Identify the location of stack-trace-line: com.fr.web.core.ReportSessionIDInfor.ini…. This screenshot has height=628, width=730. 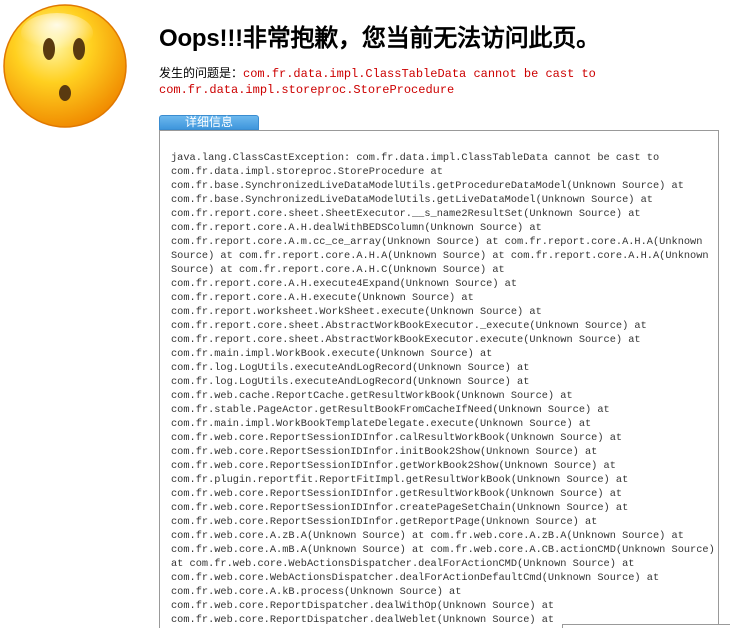
(384, 452).